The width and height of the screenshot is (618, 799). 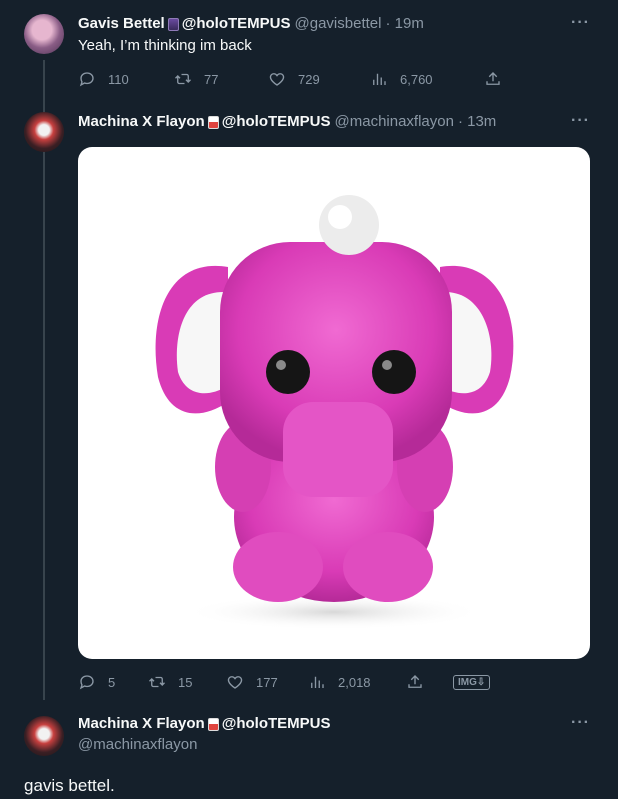 I want to click on tweet-actions: 110 77 729 6,760, so click(x=289, y=80).